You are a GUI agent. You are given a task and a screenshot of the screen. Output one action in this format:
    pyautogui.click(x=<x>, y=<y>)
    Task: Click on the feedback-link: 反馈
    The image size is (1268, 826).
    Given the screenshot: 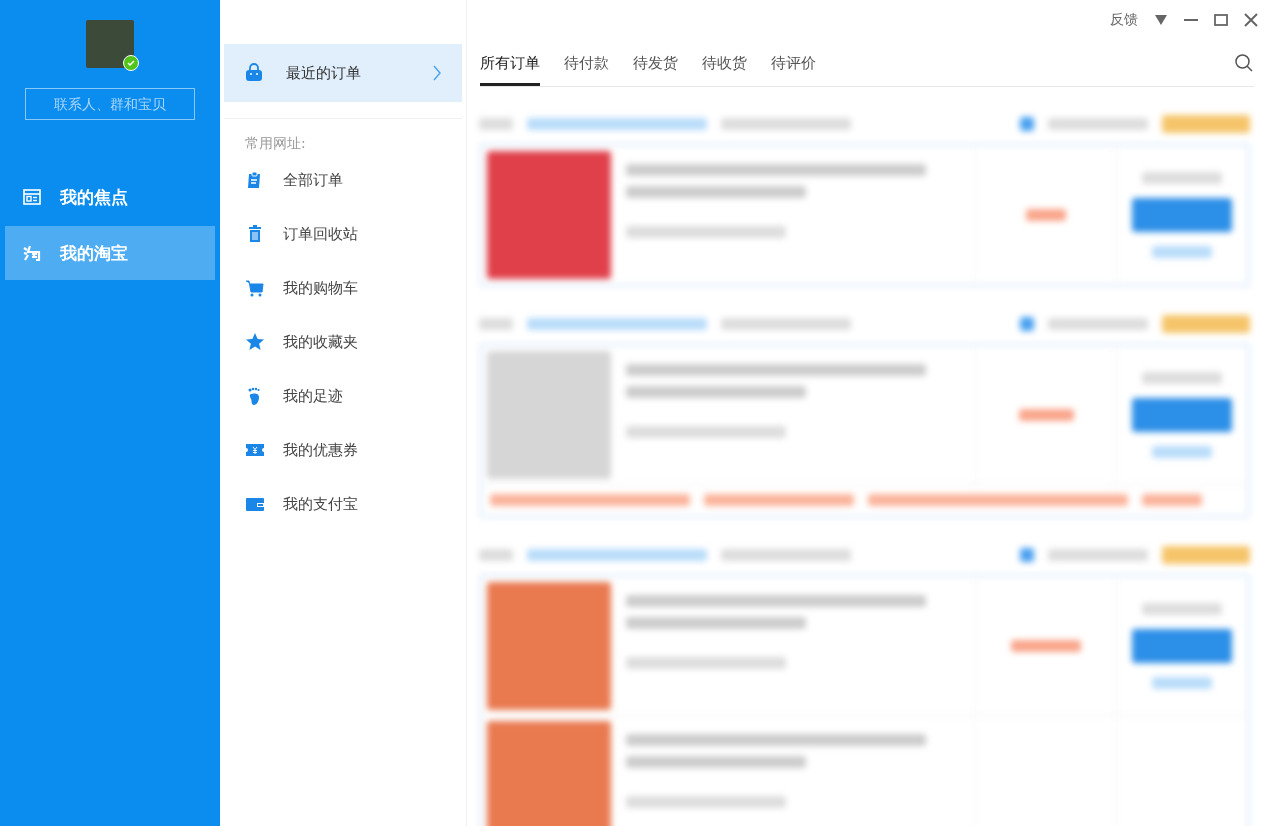 What is the action you would take?
    pyautogui.click(x=1124, y=20)
    